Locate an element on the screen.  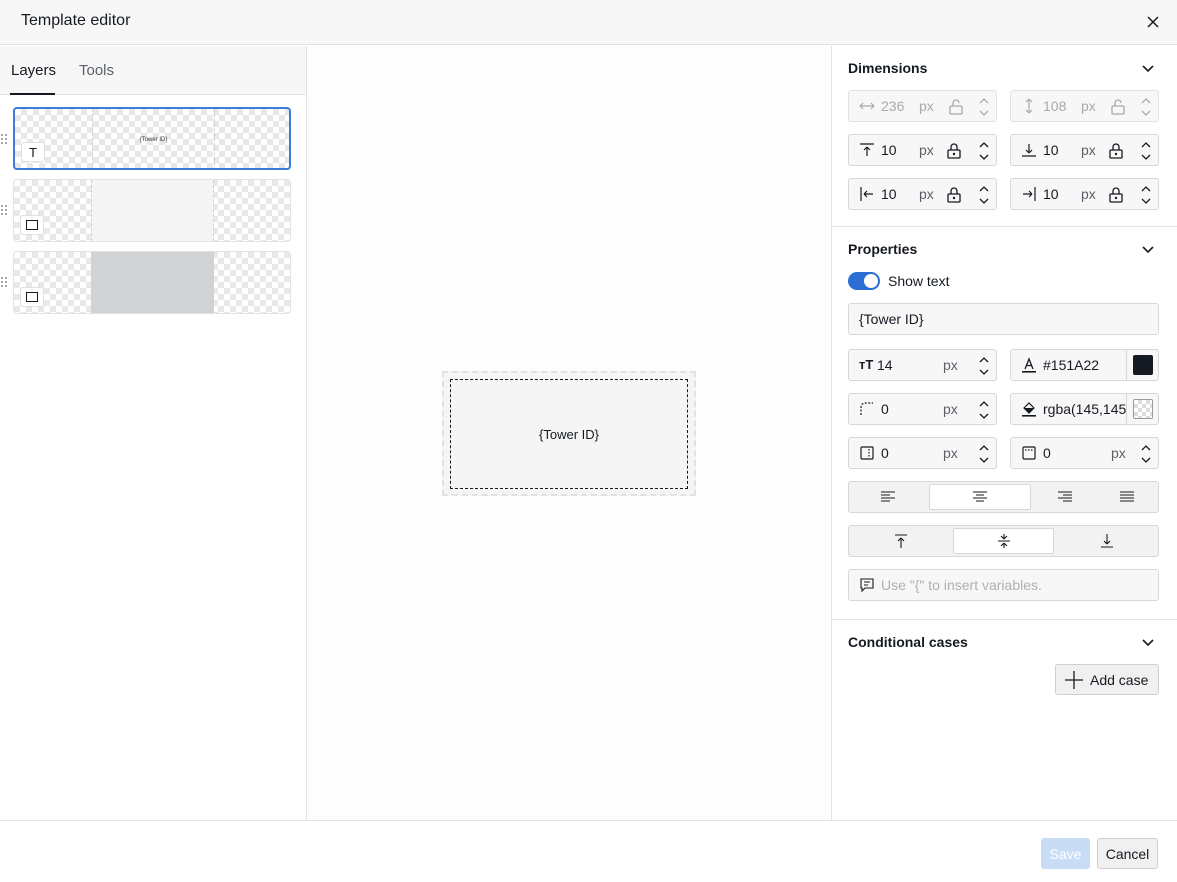
width-field: 236 px is located at coordinates (922, 106).